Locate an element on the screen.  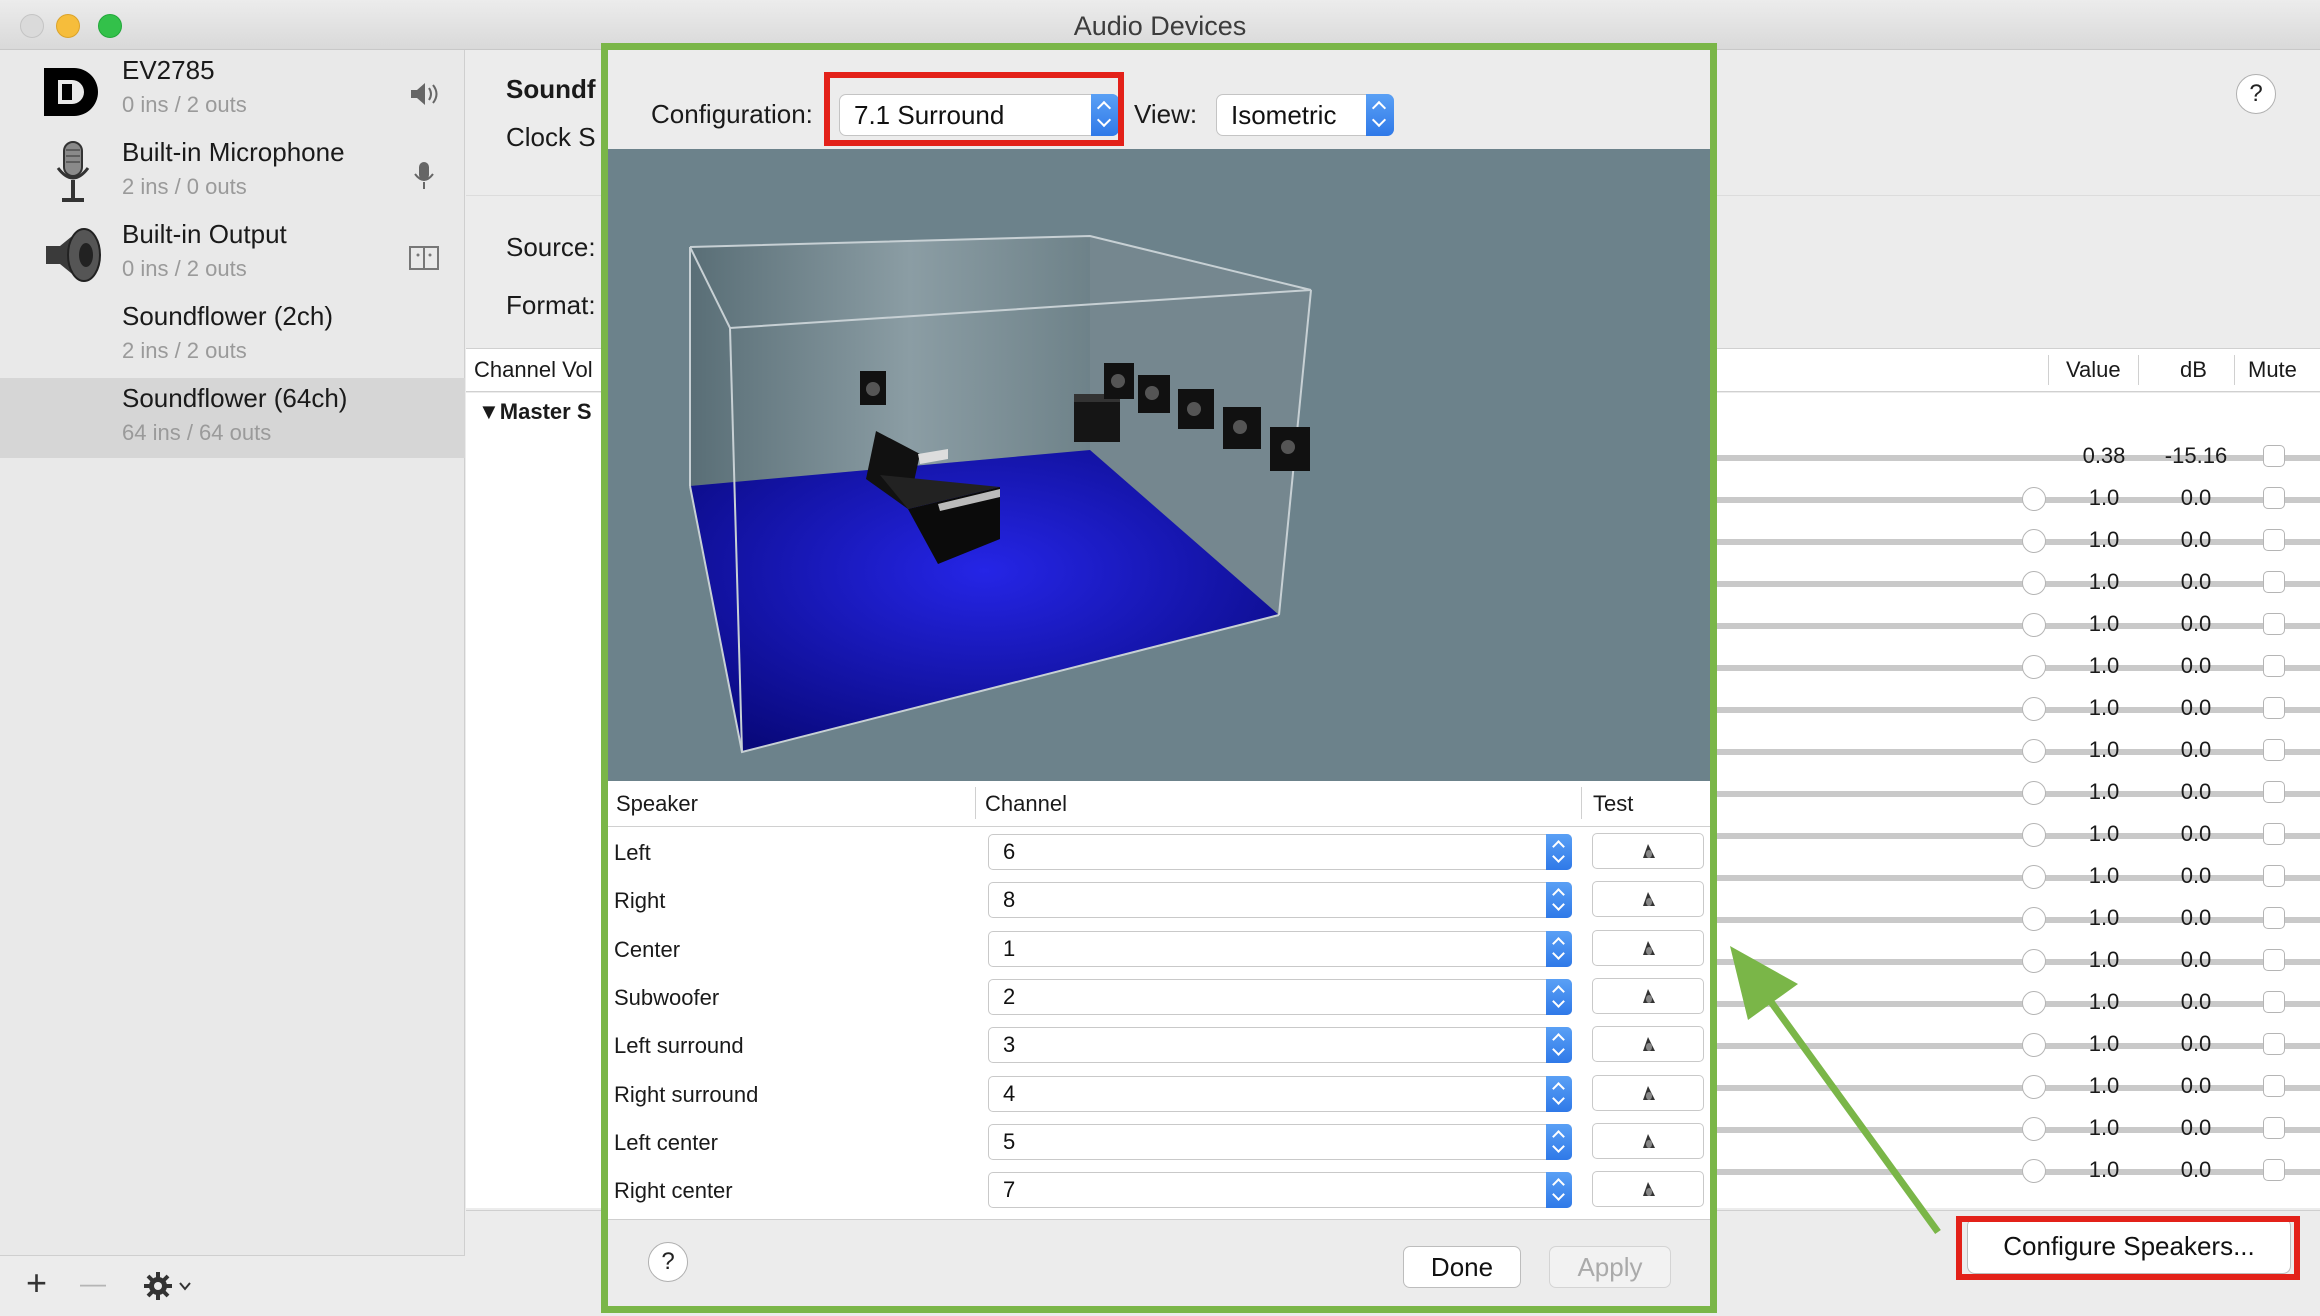
speaker-row: Left center 5 is located at coordinates (1159, 1142).